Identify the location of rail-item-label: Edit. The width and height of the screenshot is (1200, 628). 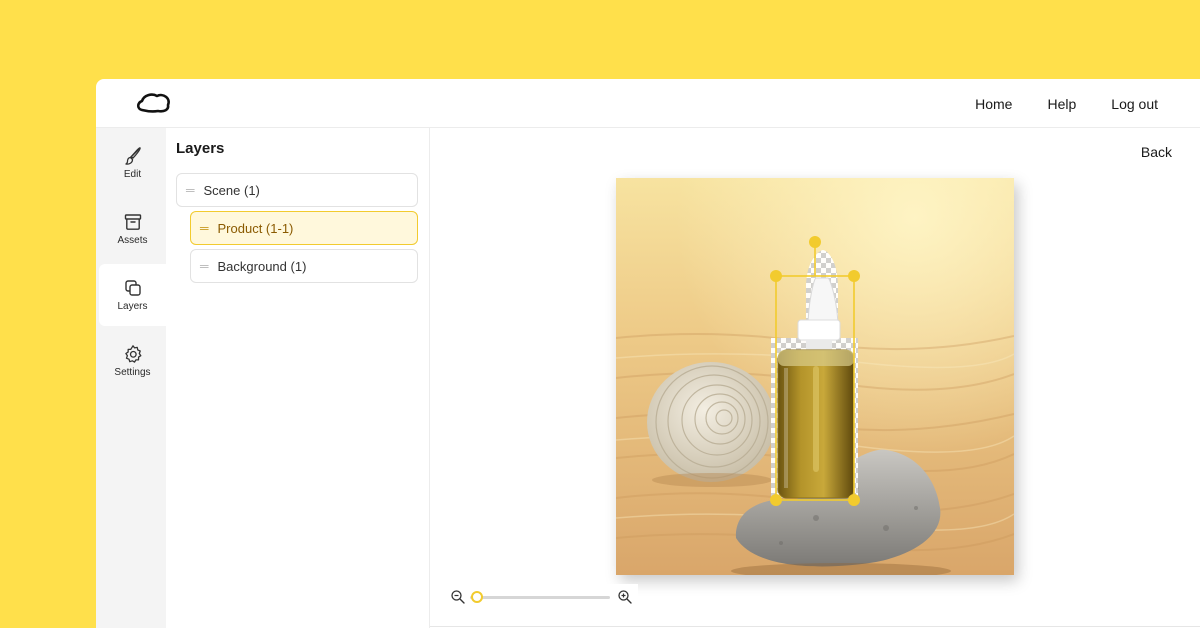
(132, 174).